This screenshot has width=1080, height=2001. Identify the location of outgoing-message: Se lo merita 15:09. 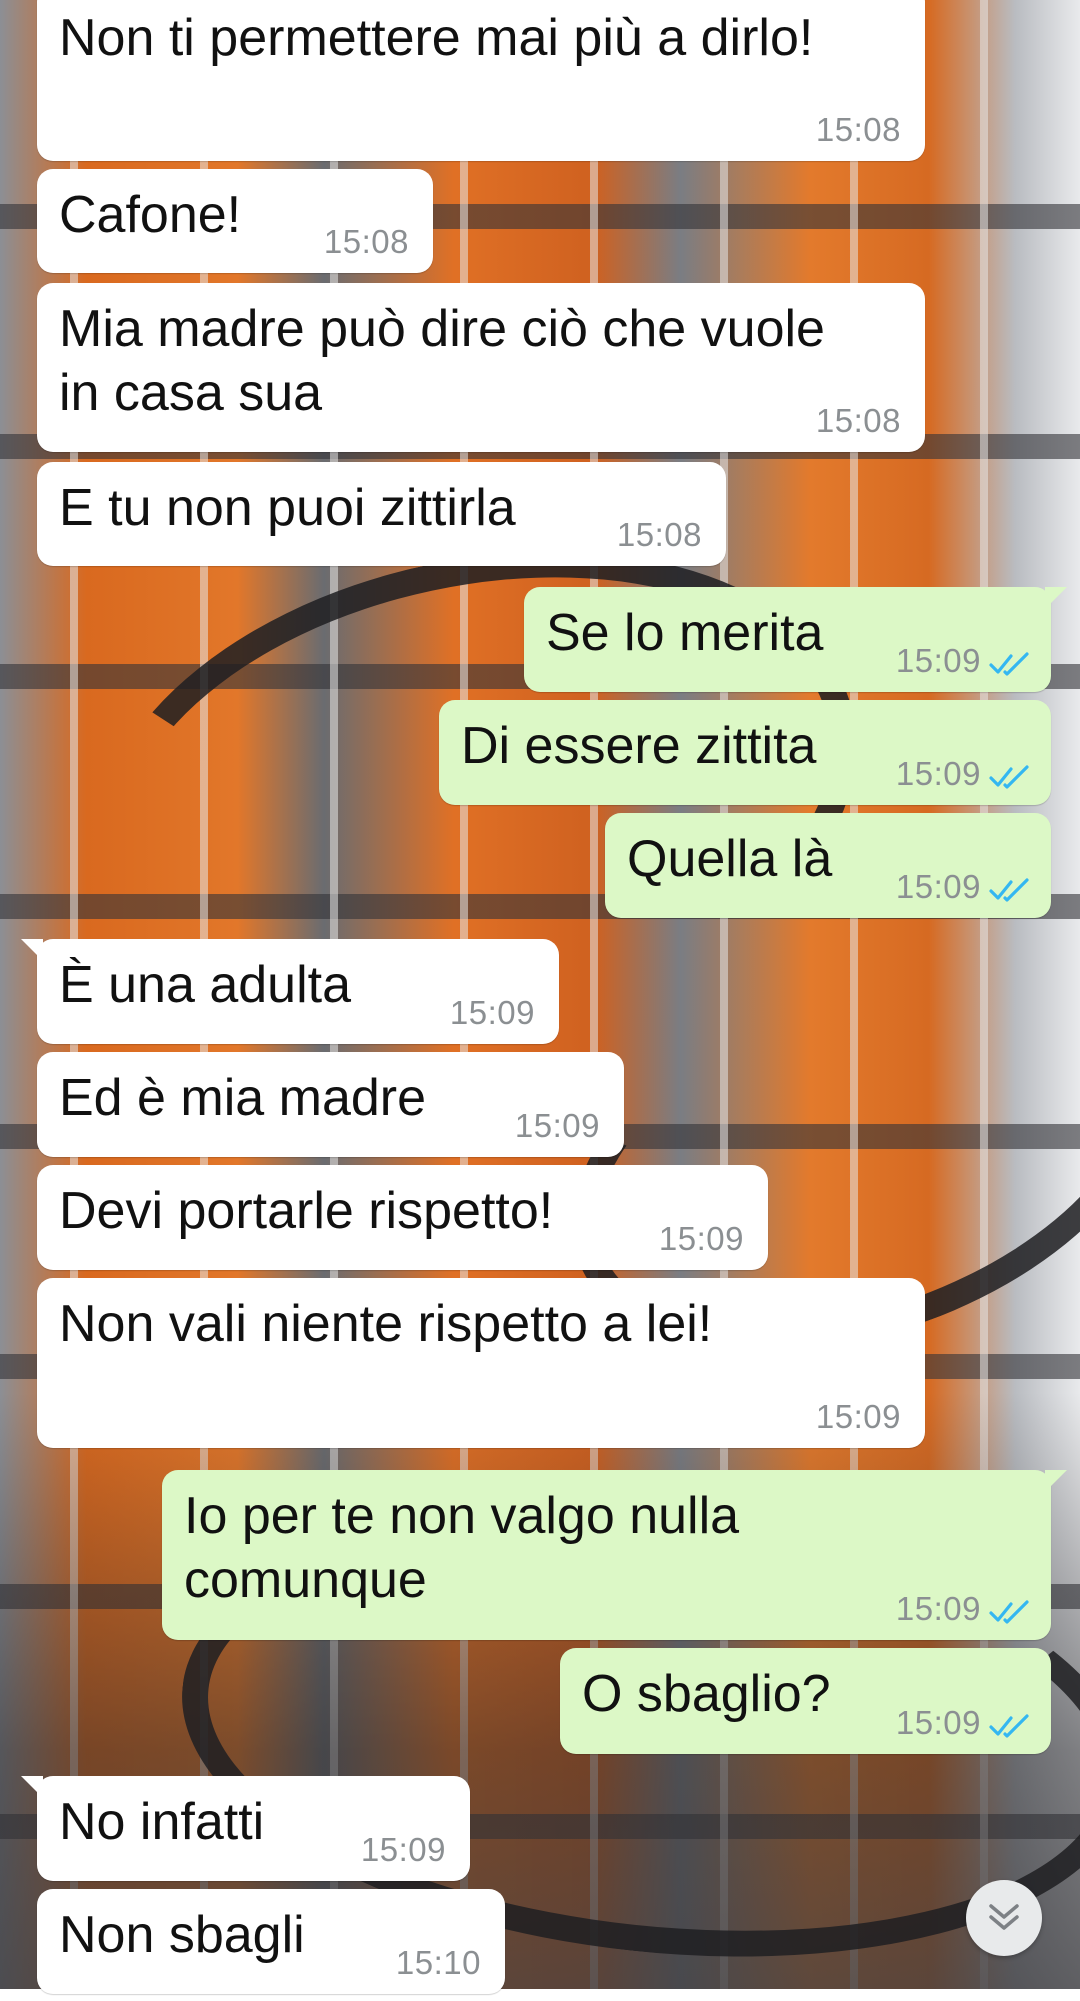
(795, 639).